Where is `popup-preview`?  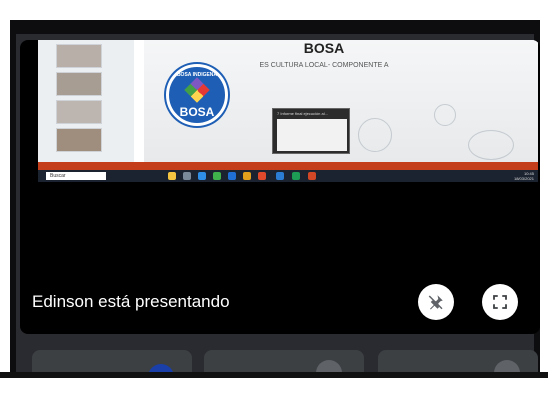
popup-preview is located at coordinates (312, 135).